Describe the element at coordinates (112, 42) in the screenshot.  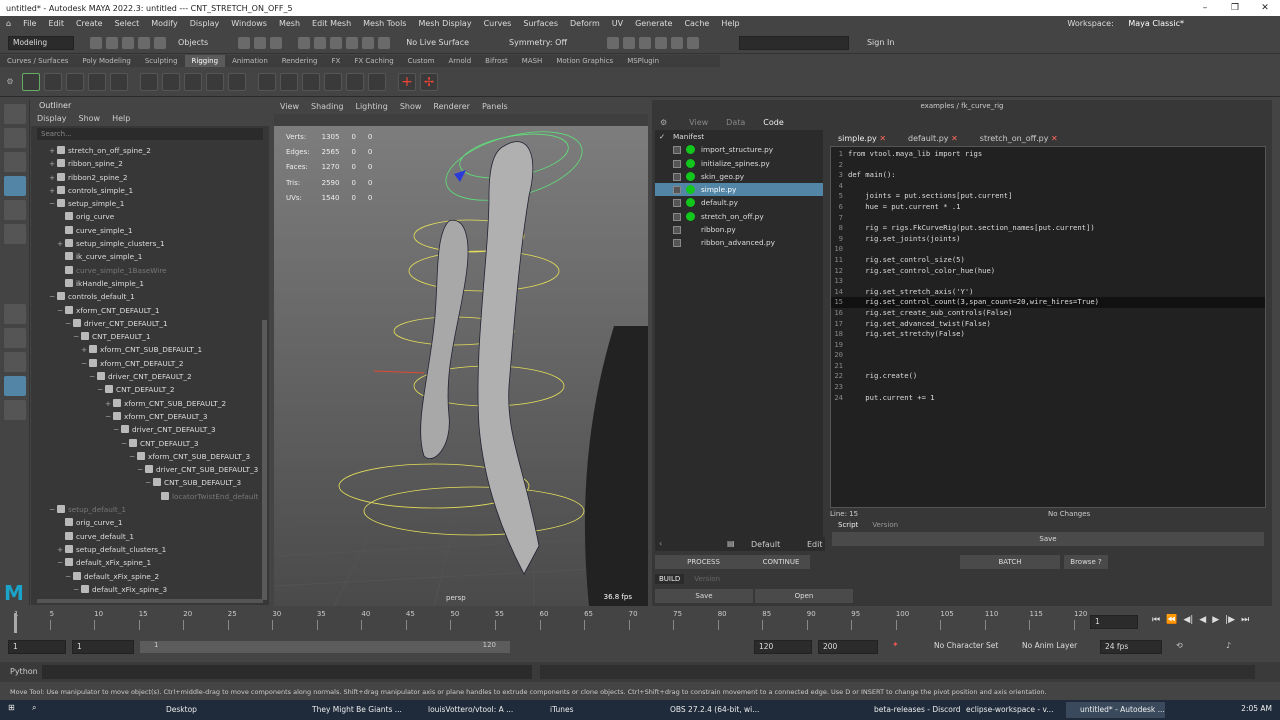
I see `open-scene-icon` at that location.